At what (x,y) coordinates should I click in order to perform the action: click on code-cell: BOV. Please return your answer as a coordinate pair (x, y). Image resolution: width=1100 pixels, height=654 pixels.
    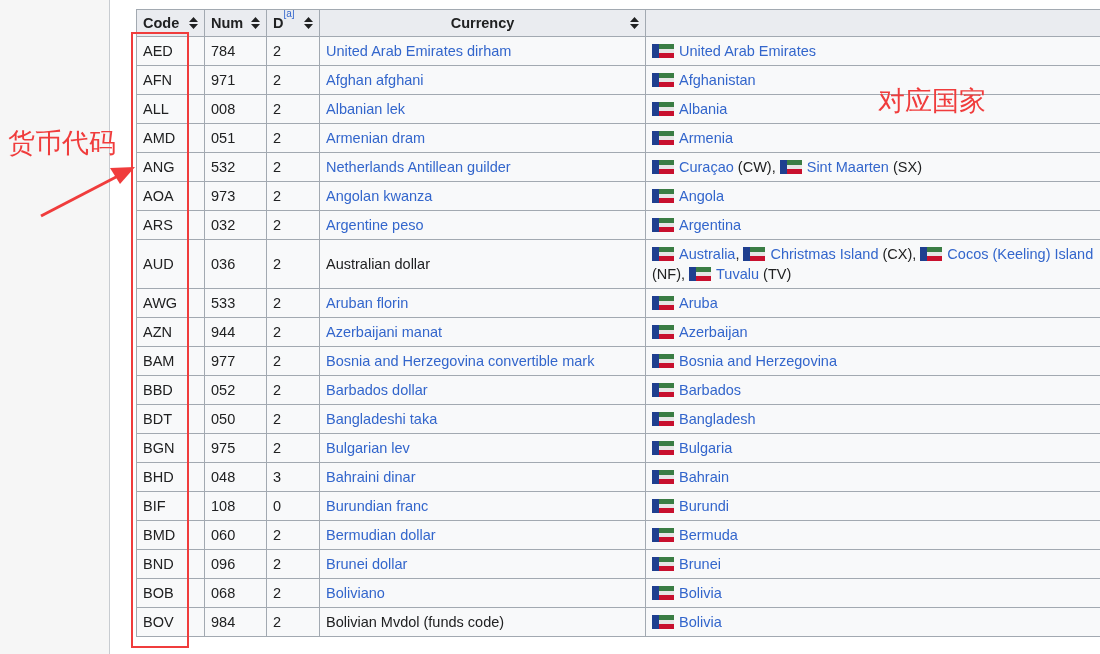
    Looking at the image, I should click on (170, 622).